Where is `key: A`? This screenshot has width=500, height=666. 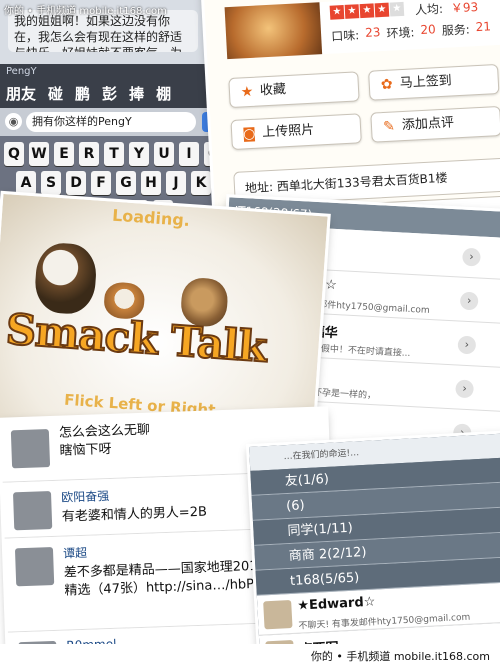 key: A is located at coordinates (26, 183).